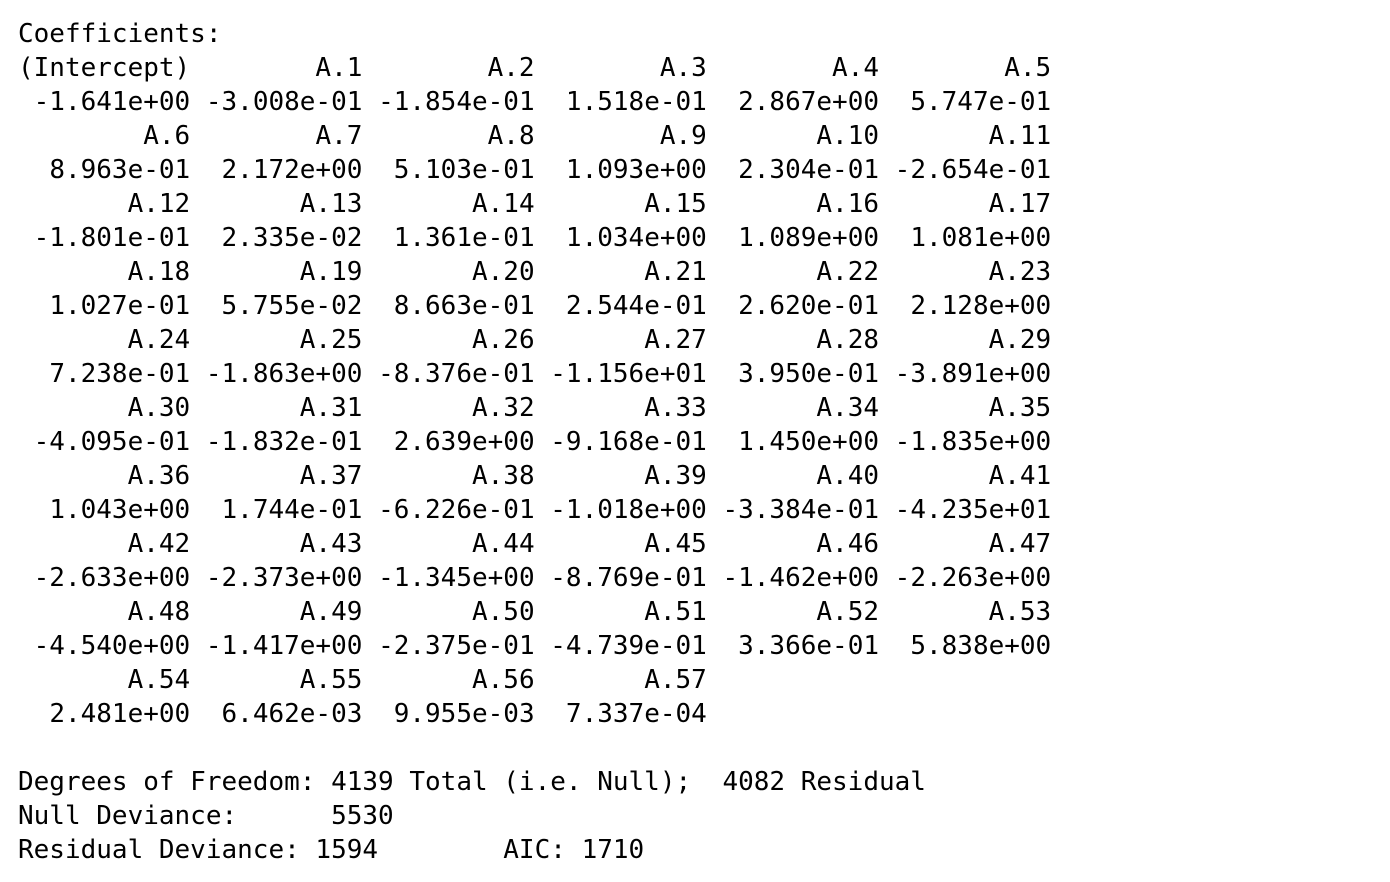  I want to click on coefficient-value: -1.345e+00, so click(456, 578).